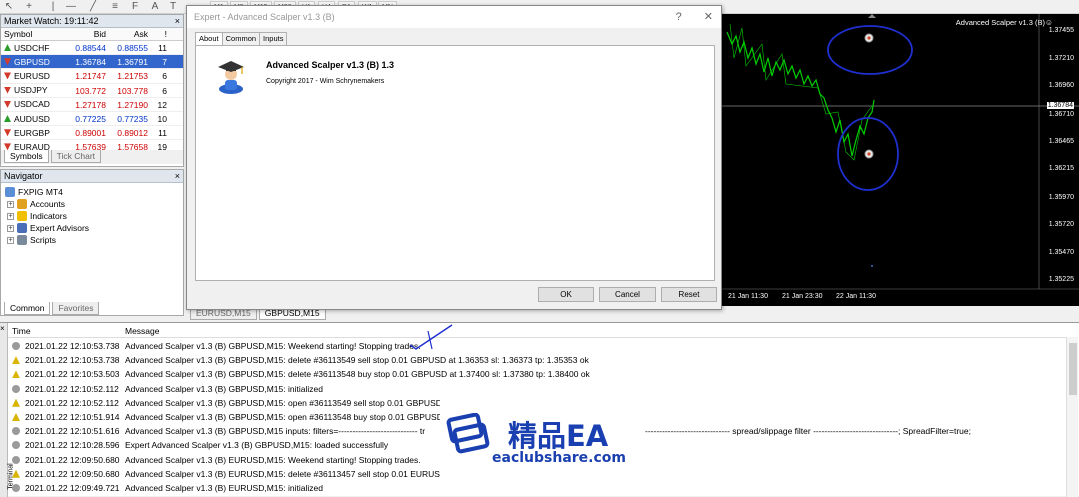  What do you see at coordinates (1061, 30) in the screenshot?
I see `price-label: 1.37455` at bounding box center [1061, 30].